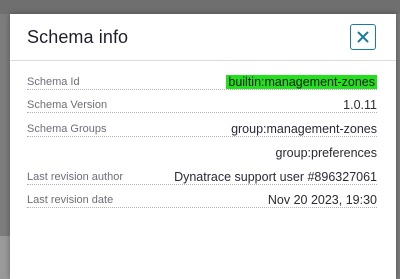 The height and width of the screenshot is (279, 400). What do you see at coordinates (202, 107) in the screenshot?
I see `field-row-schema-version: Schema Version 1.0.11` at bounding box center [202, 107].